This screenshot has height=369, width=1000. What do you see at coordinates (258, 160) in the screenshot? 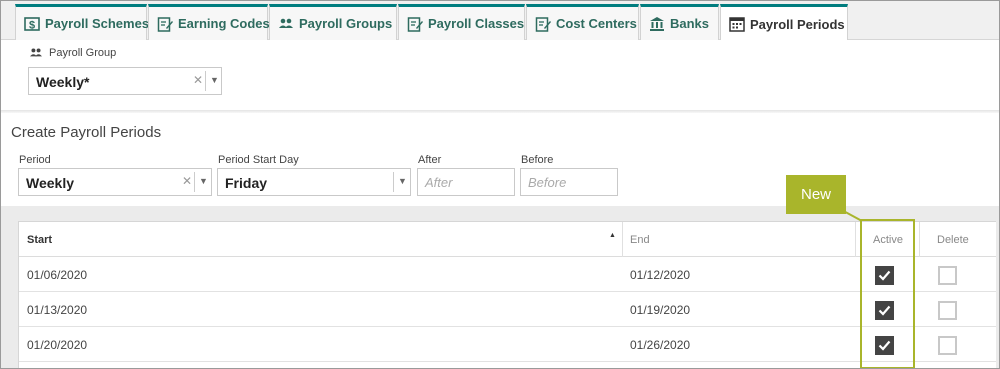
I see `period-start-day-label: Period Start Day` at bounding box center [258, 160].